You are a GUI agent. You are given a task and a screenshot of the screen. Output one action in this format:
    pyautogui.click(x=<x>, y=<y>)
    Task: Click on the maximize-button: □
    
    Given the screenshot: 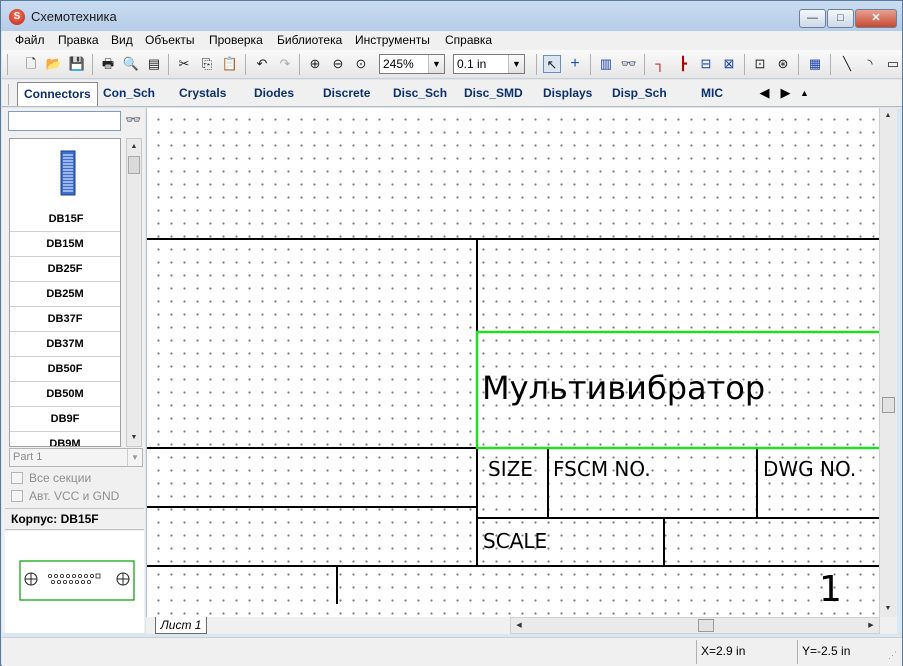 What is the action you would take?
    pyautogui.click(x=840, y=18)
    